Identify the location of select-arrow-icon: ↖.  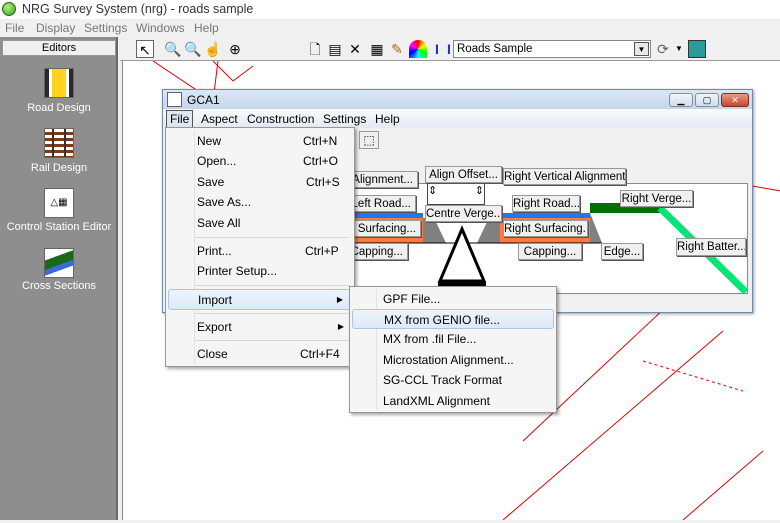
(145, 49).